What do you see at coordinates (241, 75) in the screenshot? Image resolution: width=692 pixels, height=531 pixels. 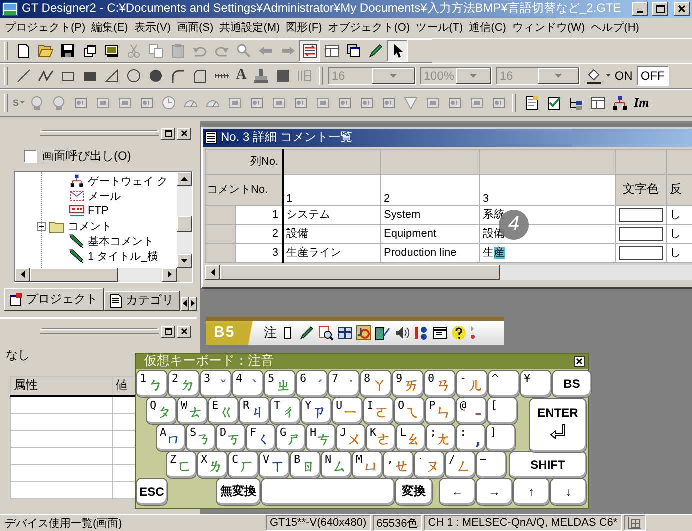 I see `text-tool: A` at bounding box center [241, 75].